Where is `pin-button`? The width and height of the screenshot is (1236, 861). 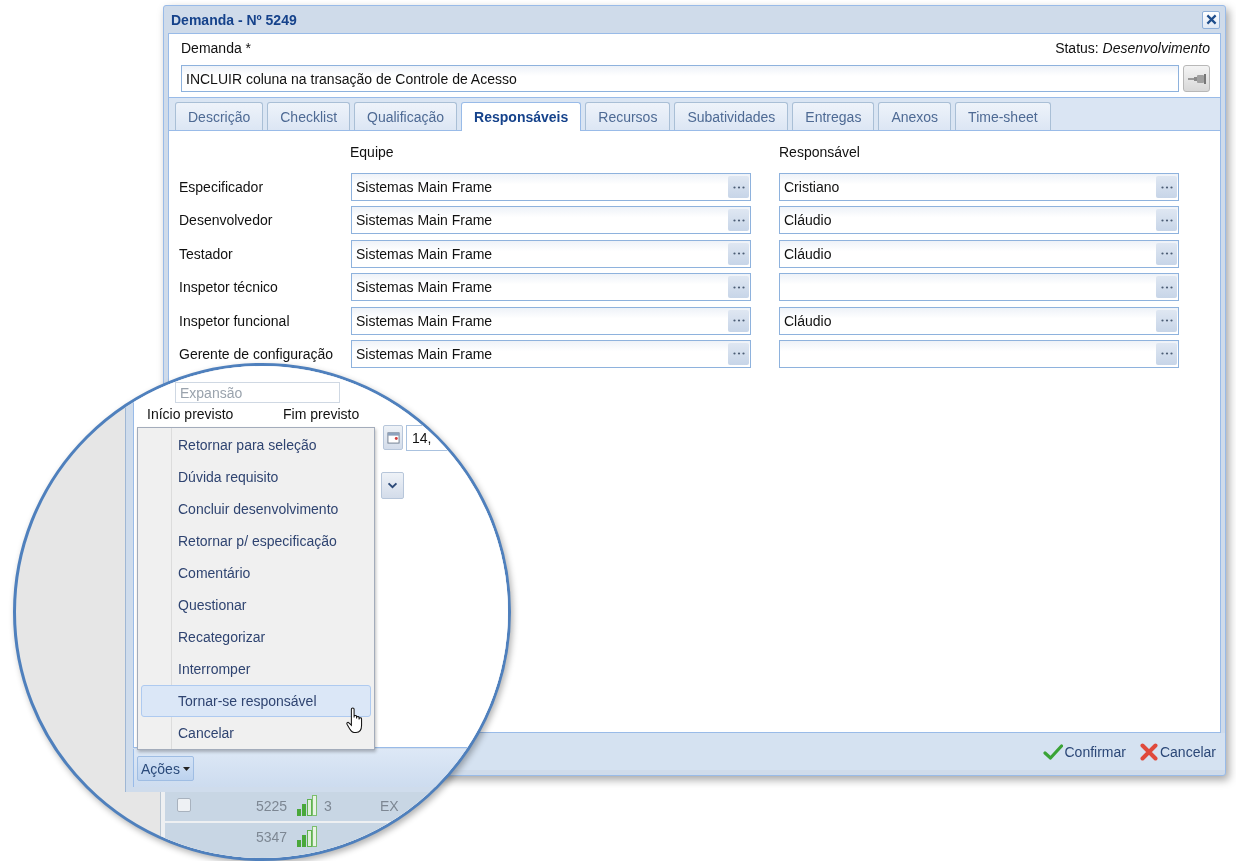
pin-button is located at coordinates (1196, 78).